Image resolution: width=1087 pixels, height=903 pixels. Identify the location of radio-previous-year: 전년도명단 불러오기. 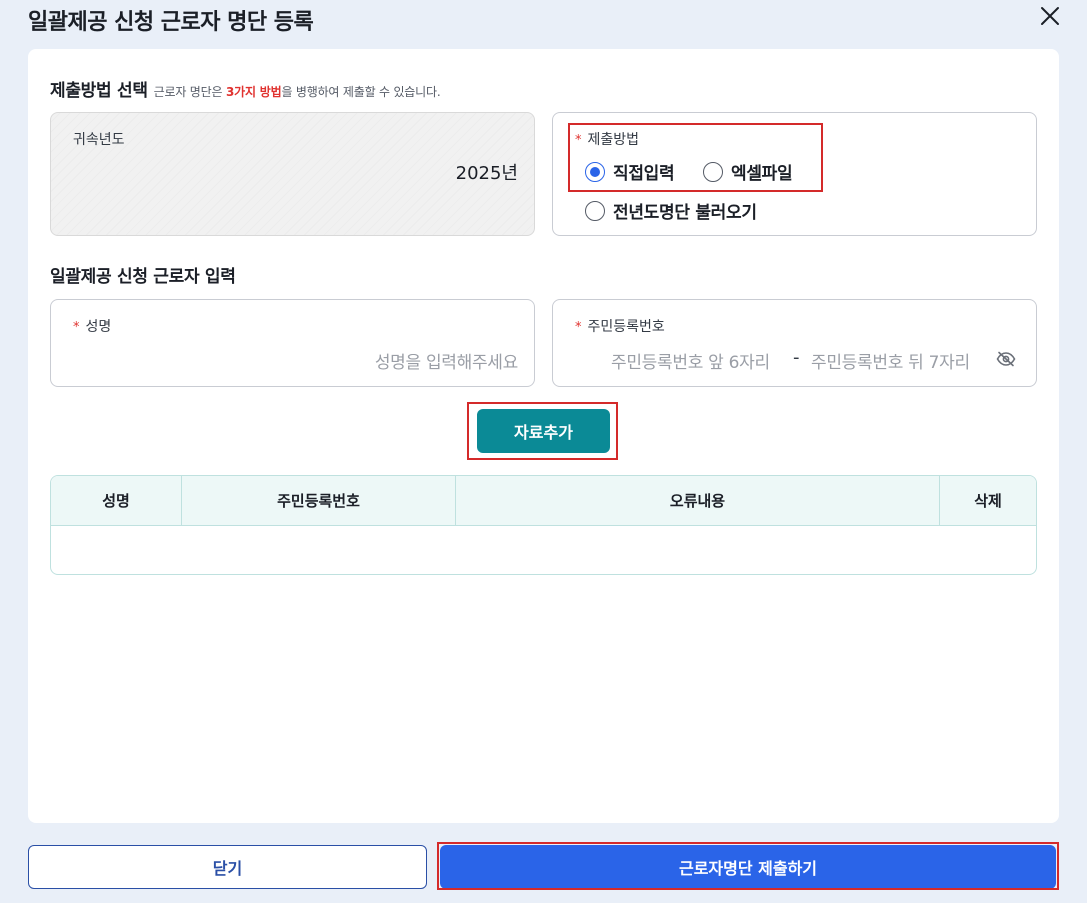
(671, 210).